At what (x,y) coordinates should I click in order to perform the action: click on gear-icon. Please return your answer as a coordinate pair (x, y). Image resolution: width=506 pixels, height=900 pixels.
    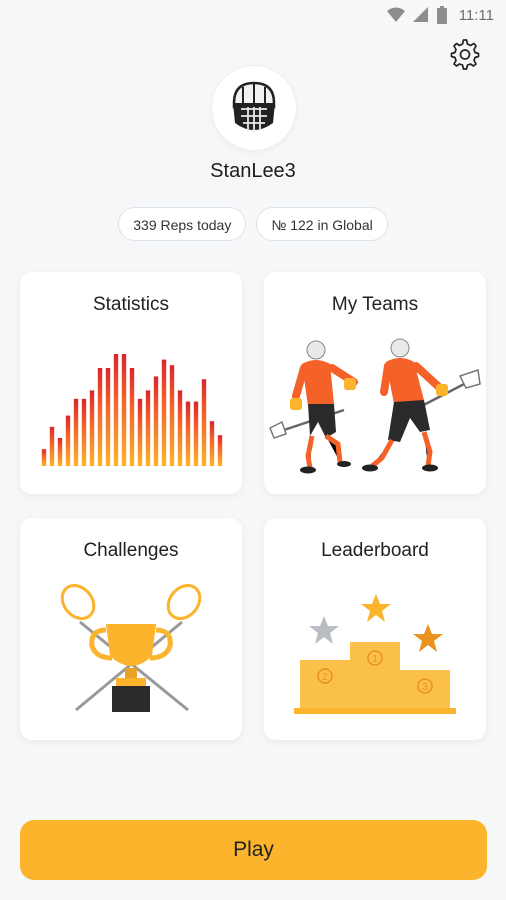
    Looking at the image, I should click on (465, 55).